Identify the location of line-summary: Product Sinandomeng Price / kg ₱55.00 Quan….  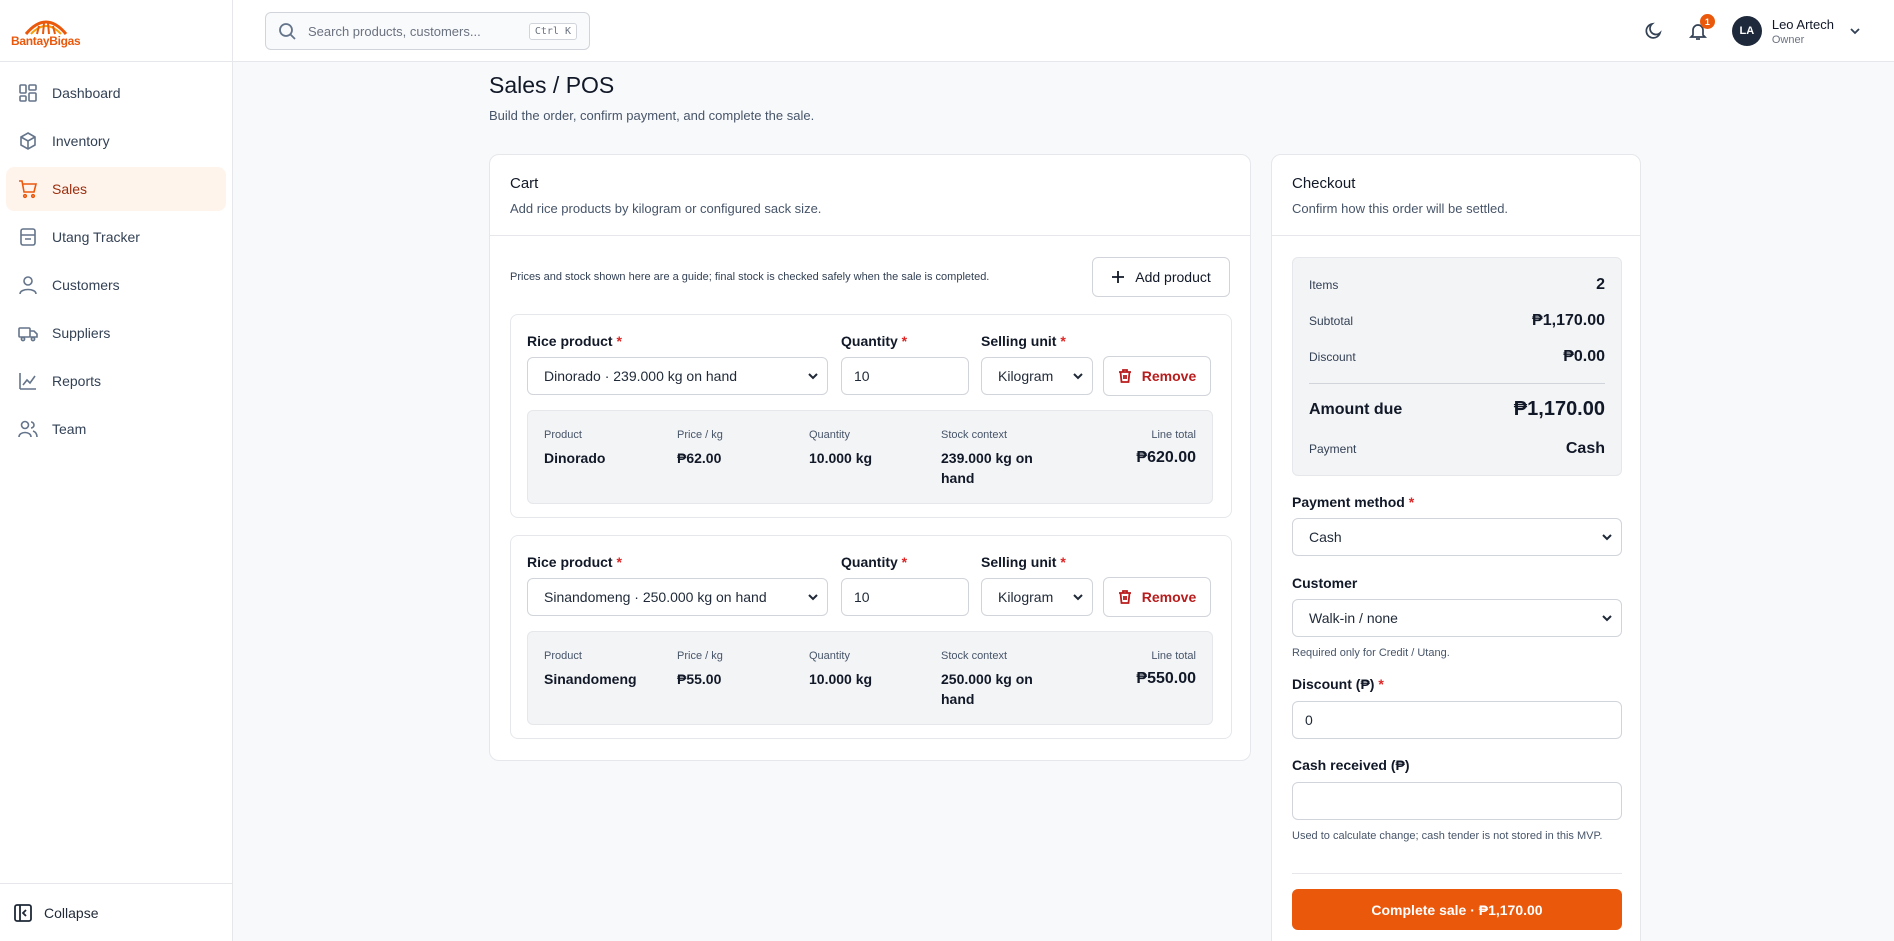
(870, 678).